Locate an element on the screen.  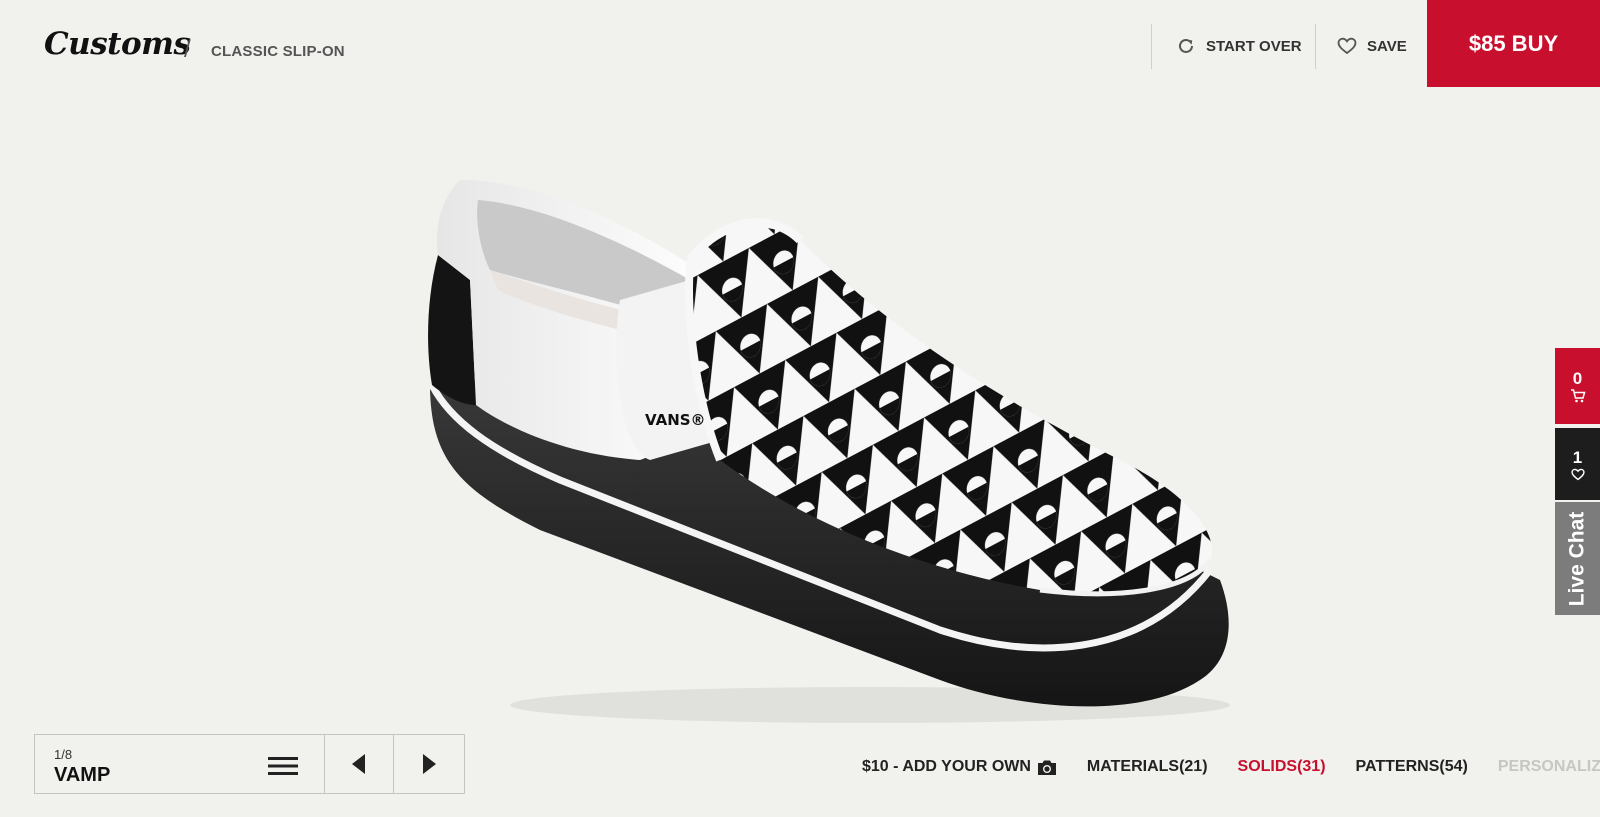
next-part-button is located at coordinates (429, 764).